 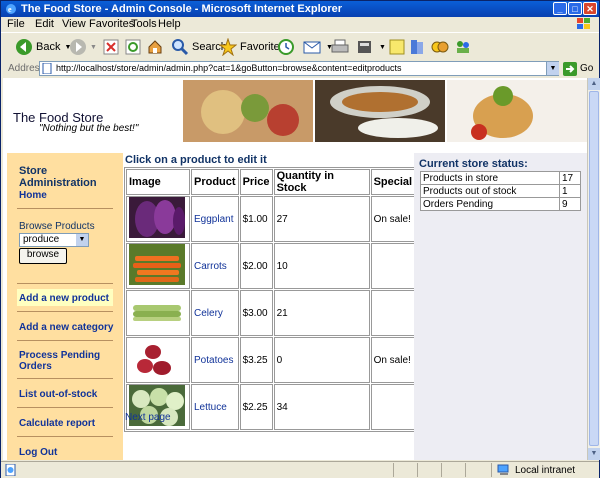 I want to click on print-button, so click(x=341, y=47).